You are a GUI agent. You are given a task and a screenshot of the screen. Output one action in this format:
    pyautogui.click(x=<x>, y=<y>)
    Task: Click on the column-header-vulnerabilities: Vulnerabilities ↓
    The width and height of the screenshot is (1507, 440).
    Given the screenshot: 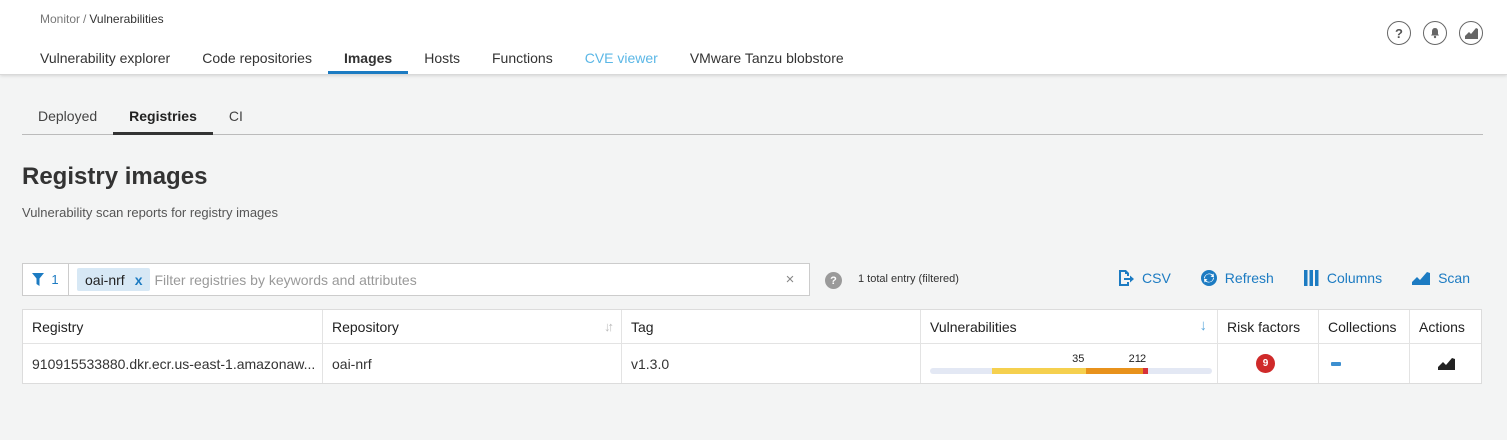 What is the action you would take?
    pyautogui.click(x=1069, y=326)
    